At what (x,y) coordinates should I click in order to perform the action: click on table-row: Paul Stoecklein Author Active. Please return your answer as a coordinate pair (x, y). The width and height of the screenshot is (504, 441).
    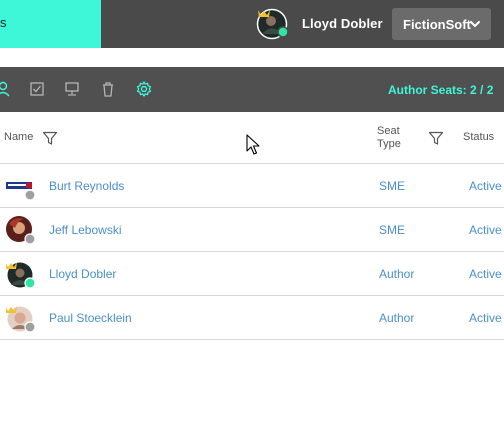
    Looking at the image, I should click on (252, 318).